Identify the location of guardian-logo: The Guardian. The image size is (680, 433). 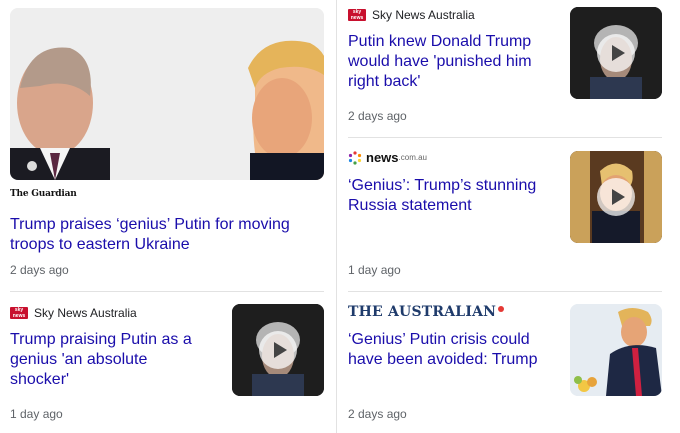
(43, 194).